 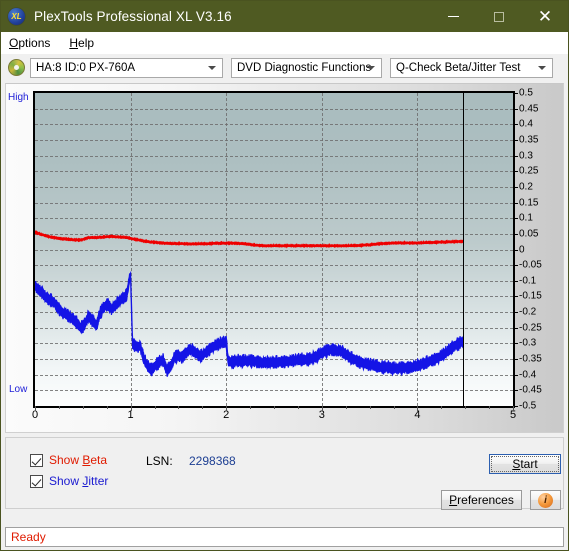 What do you see at coordinates (530, 359) in the screenshot?
I see `y-axis-tick-label: -0.35` at bounding box center [530, 359].